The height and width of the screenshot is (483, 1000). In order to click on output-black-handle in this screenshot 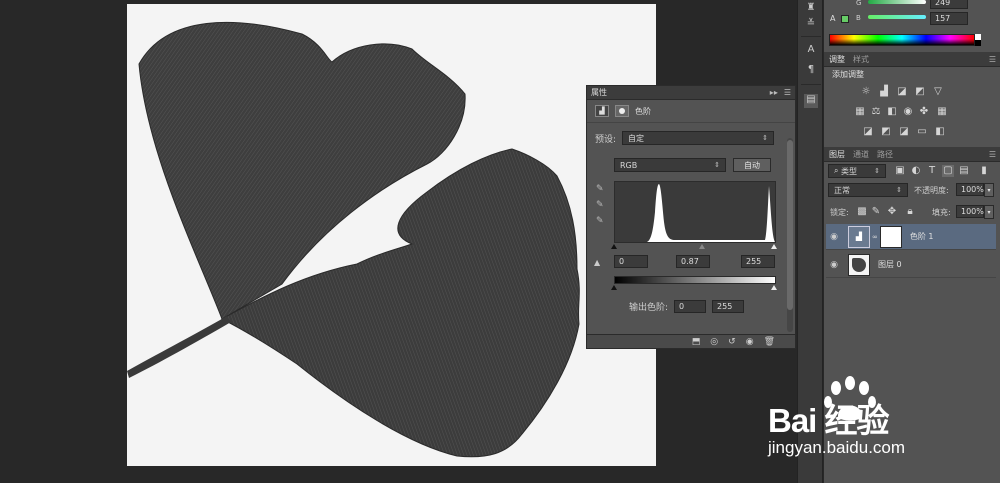, I will do `click(614, 287)`.